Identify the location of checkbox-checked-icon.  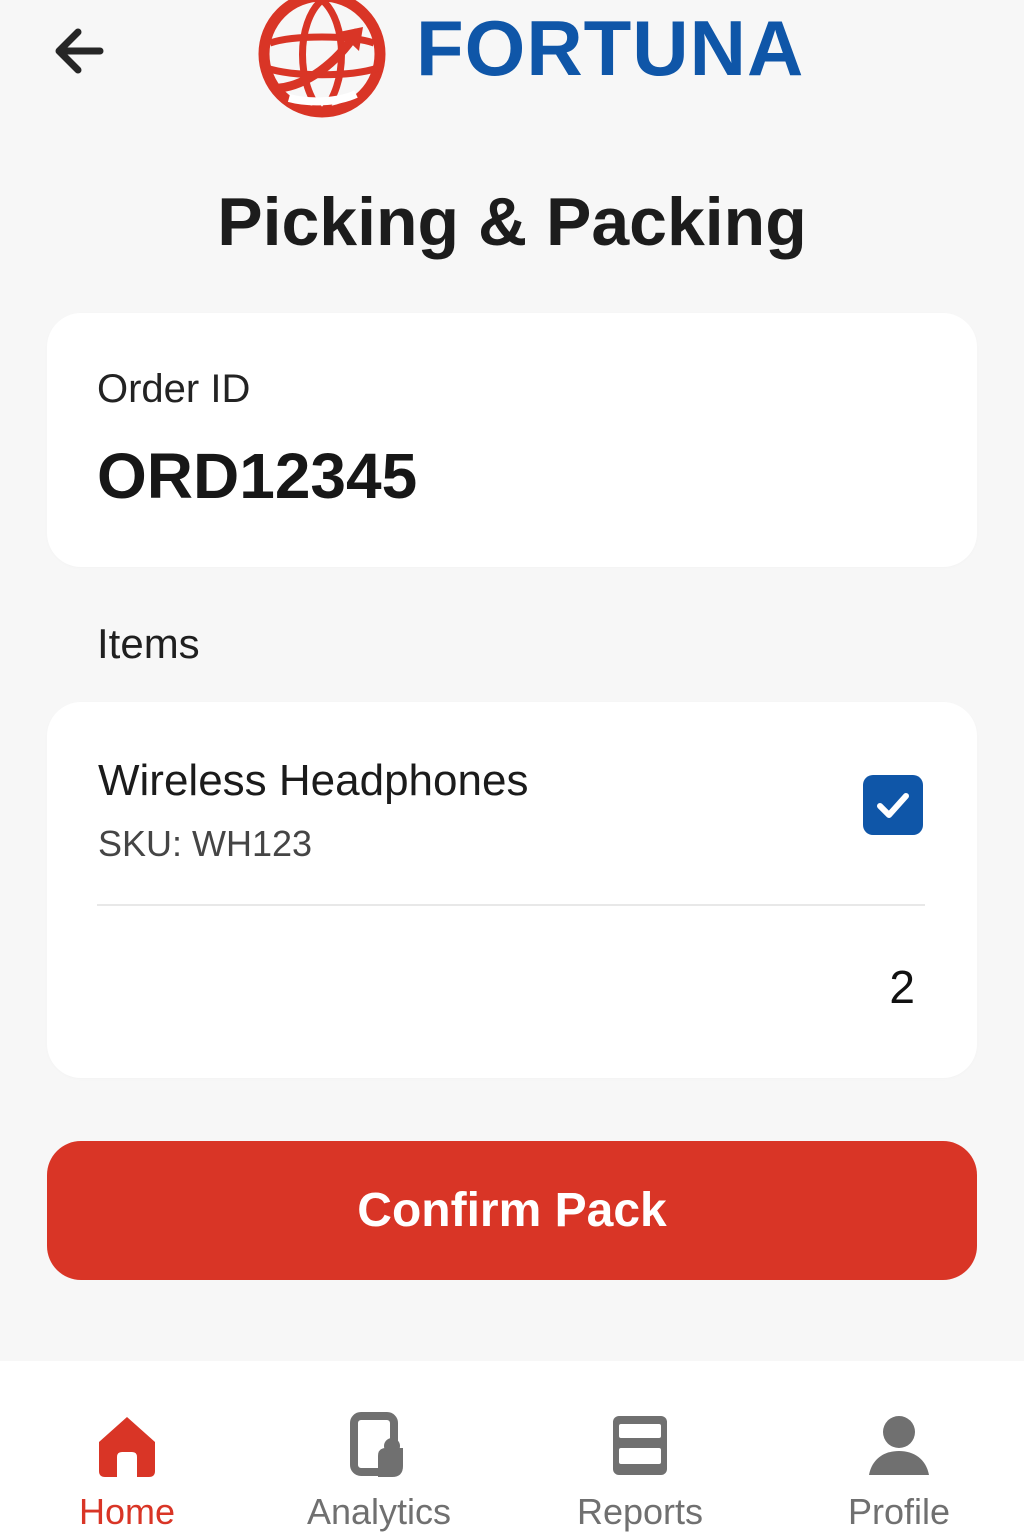
(893, 805).